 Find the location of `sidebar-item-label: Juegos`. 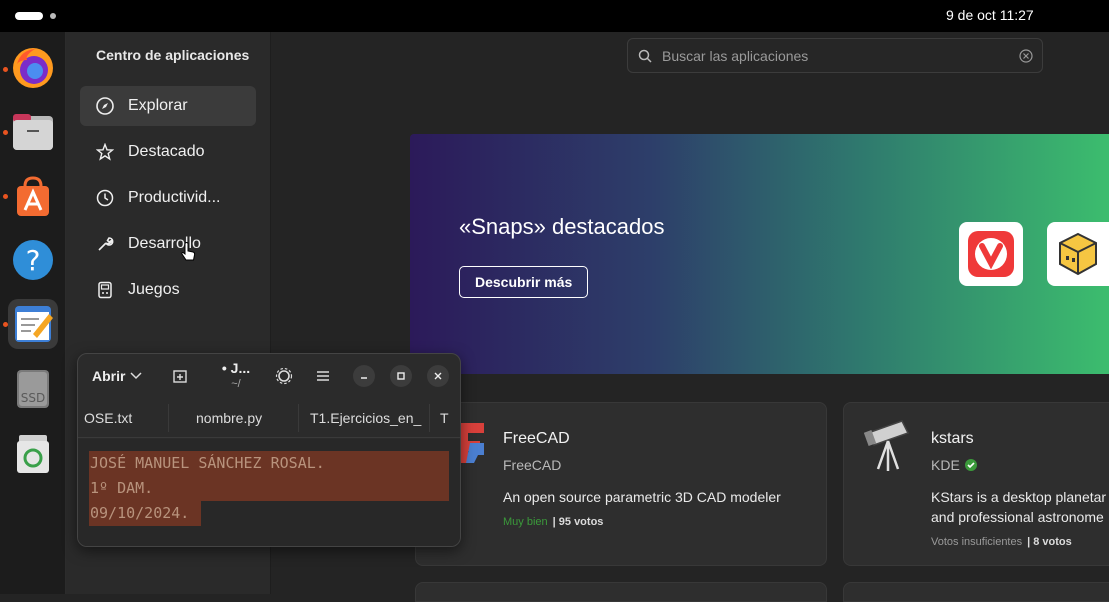

sidebar-item-label: Juegos is located at coordinates (154, 289).